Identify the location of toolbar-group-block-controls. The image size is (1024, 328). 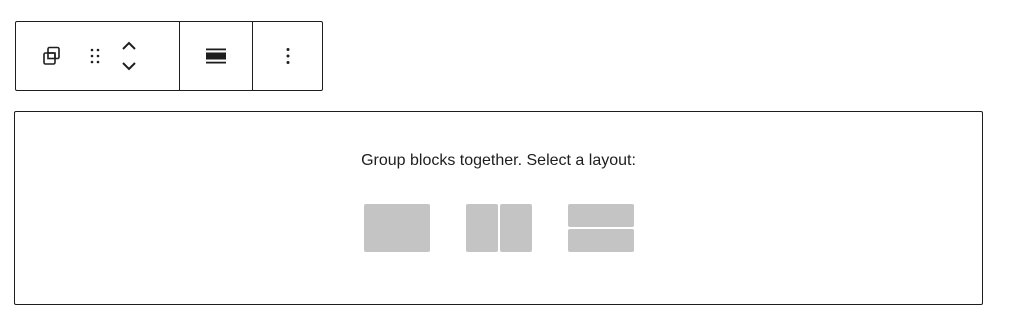
(97, 56).